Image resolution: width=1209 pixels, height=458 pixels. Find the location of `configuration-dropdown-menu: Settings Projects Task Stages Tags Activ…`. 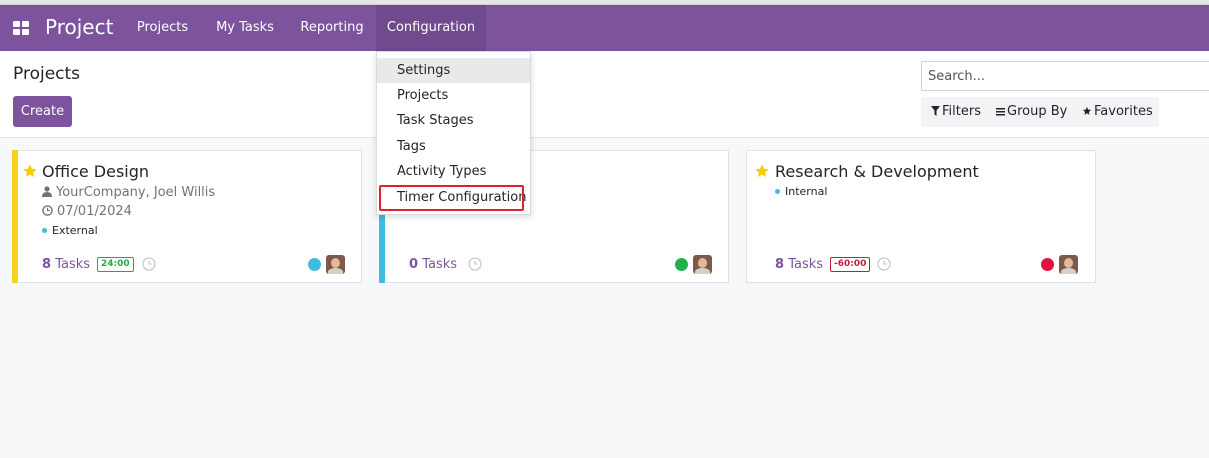

configuration-dropdown-menu: Settings Projects Task Stages Tags Activ… is located at coordinates (453, 133).